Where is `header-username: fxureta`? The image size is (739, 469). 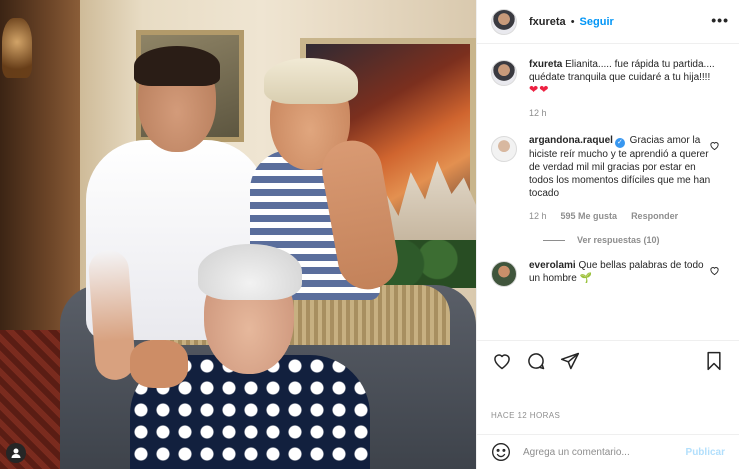 header-username: fxureta is located at coordinates (547, 22).